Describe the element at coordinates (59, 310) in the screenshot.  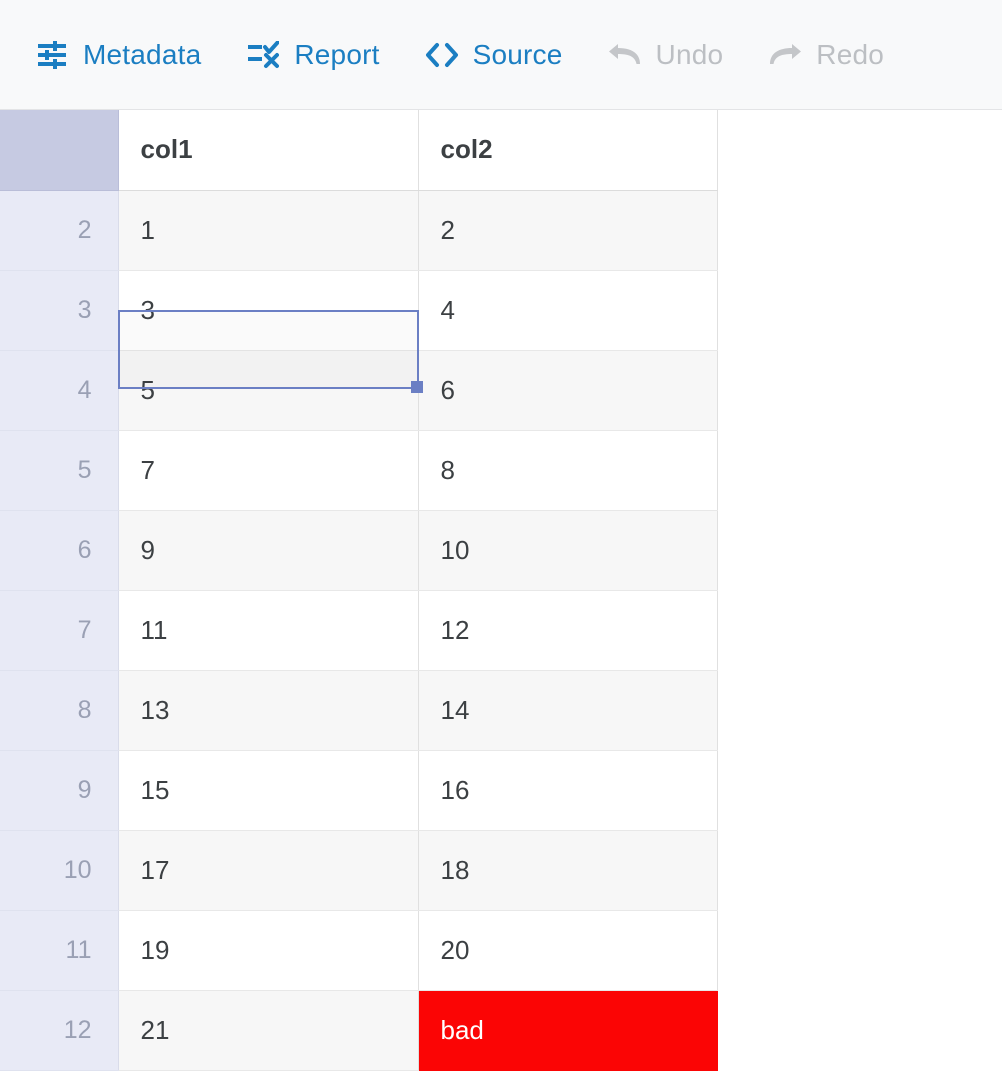
I see `row-number-cell: 3` at that location.